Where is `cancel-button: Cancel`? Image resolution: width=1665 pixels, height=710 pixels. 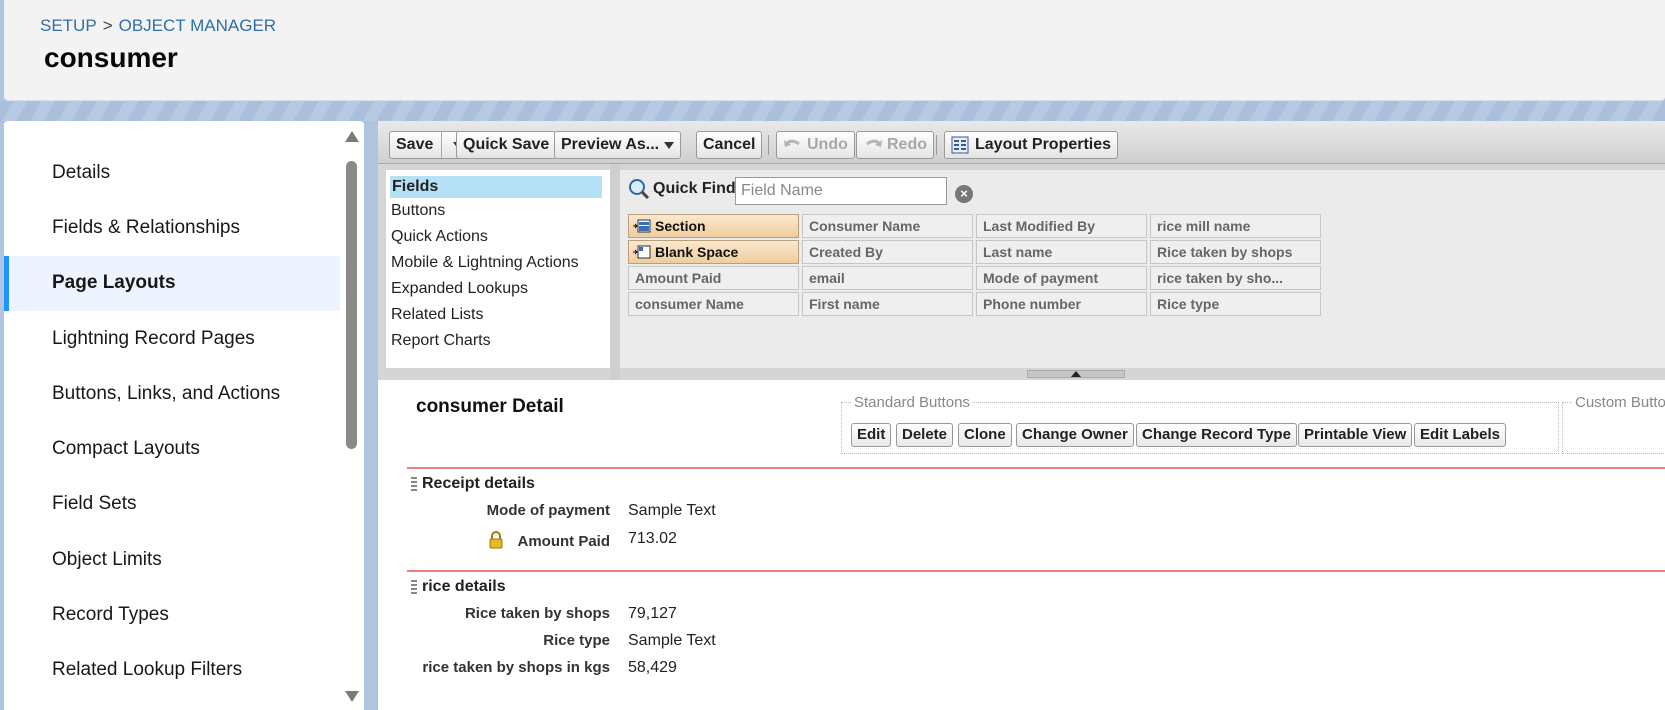
cancel-button: Cancel is located at coordinates (729, 145).